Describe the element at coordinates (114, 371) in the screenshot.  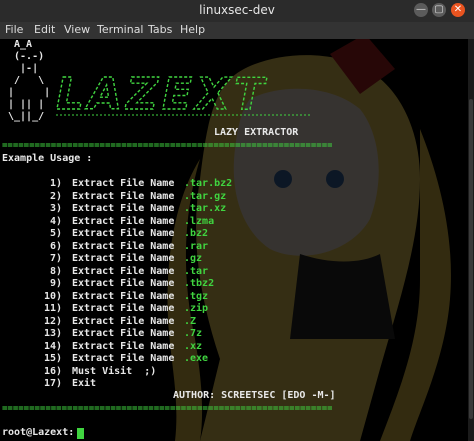
I see `option-label: Must Visit ;)` at that location.